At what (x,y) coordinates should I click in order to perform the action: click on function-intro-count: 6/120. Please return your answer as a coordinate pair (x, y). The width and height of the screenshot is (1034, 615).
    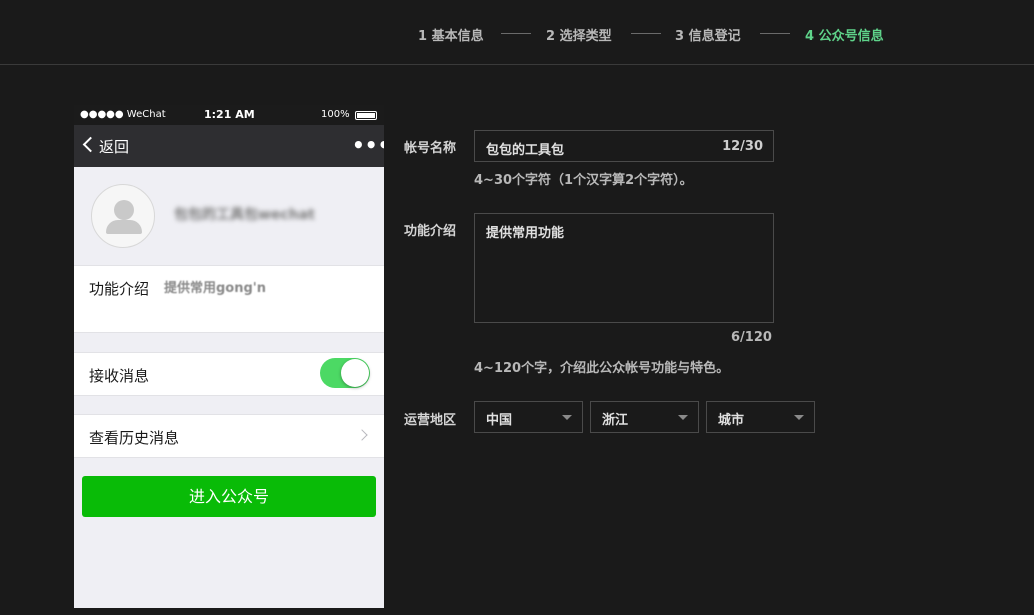
    Looking at the image, I should click on (751, 337).